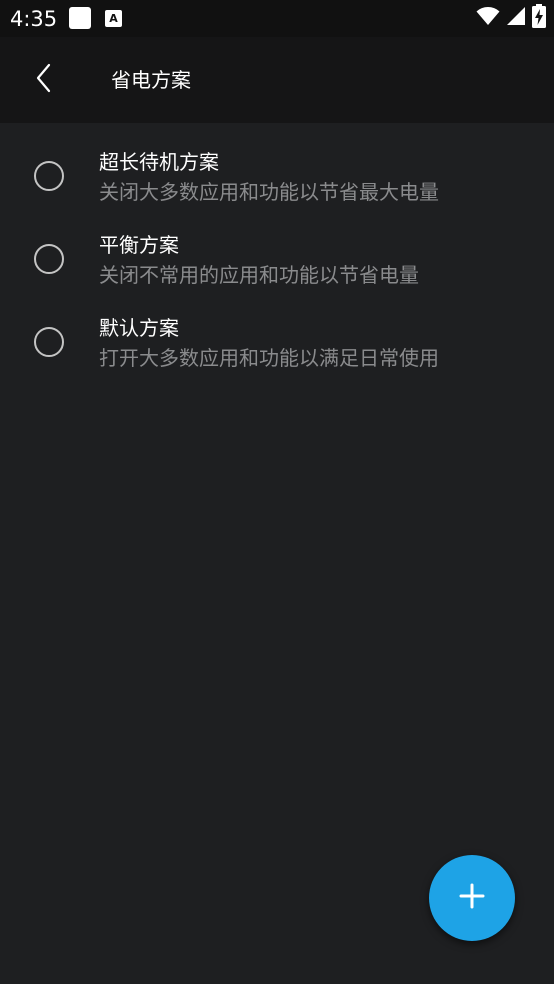 The image size is (554, 984). Describe the element at coordinates (259, 275) in the screenshot. I see `plan-subtitle: 关闭不常用的应用和功能以节省电量` at that location.